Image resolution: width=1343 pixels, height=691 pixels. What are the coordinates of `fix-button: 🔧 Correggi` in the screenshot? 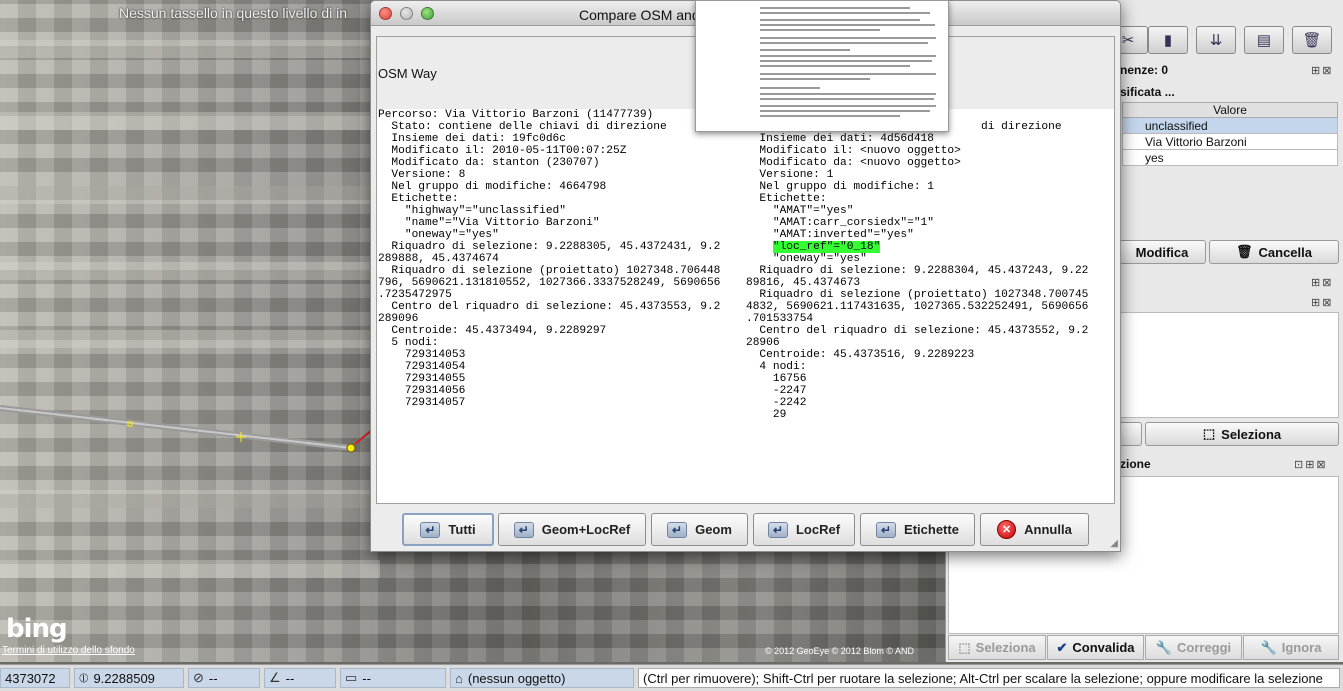 It's located at (1193, 647).